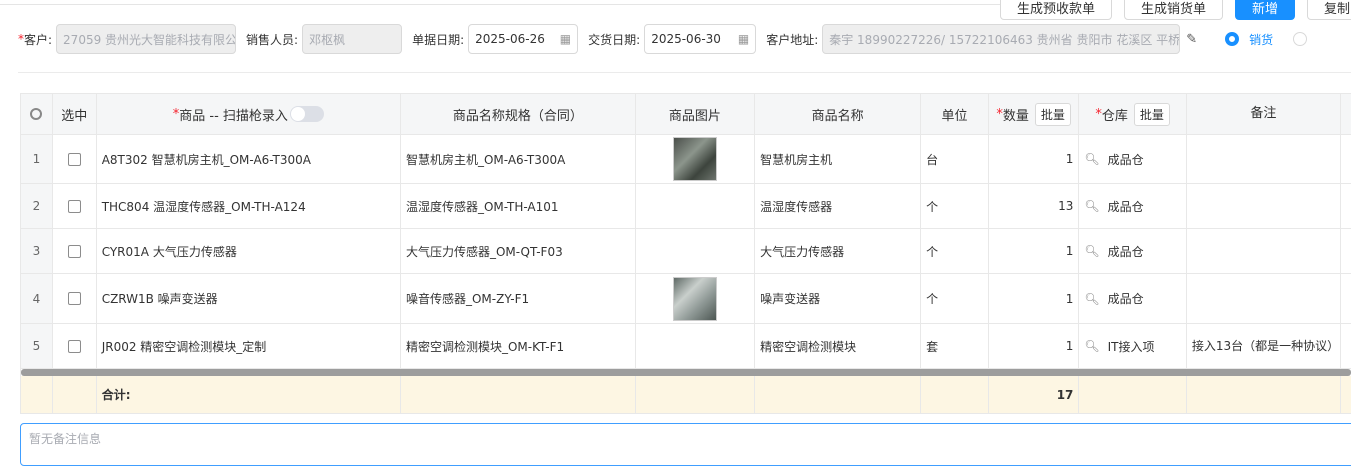  I want to click on product-cell: CZRW1B 噪声变送器, so click(249, 298).